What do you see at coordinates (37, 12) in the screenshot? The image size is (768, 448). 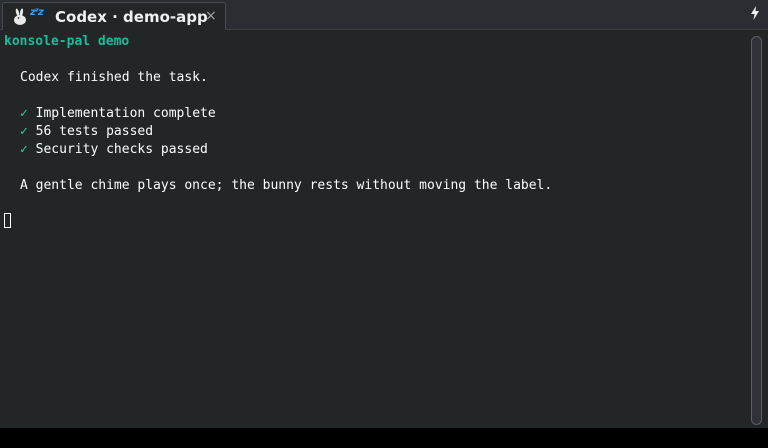 I see `sleep-badge-icon: zᶻz` at bounding box center [37, 12].